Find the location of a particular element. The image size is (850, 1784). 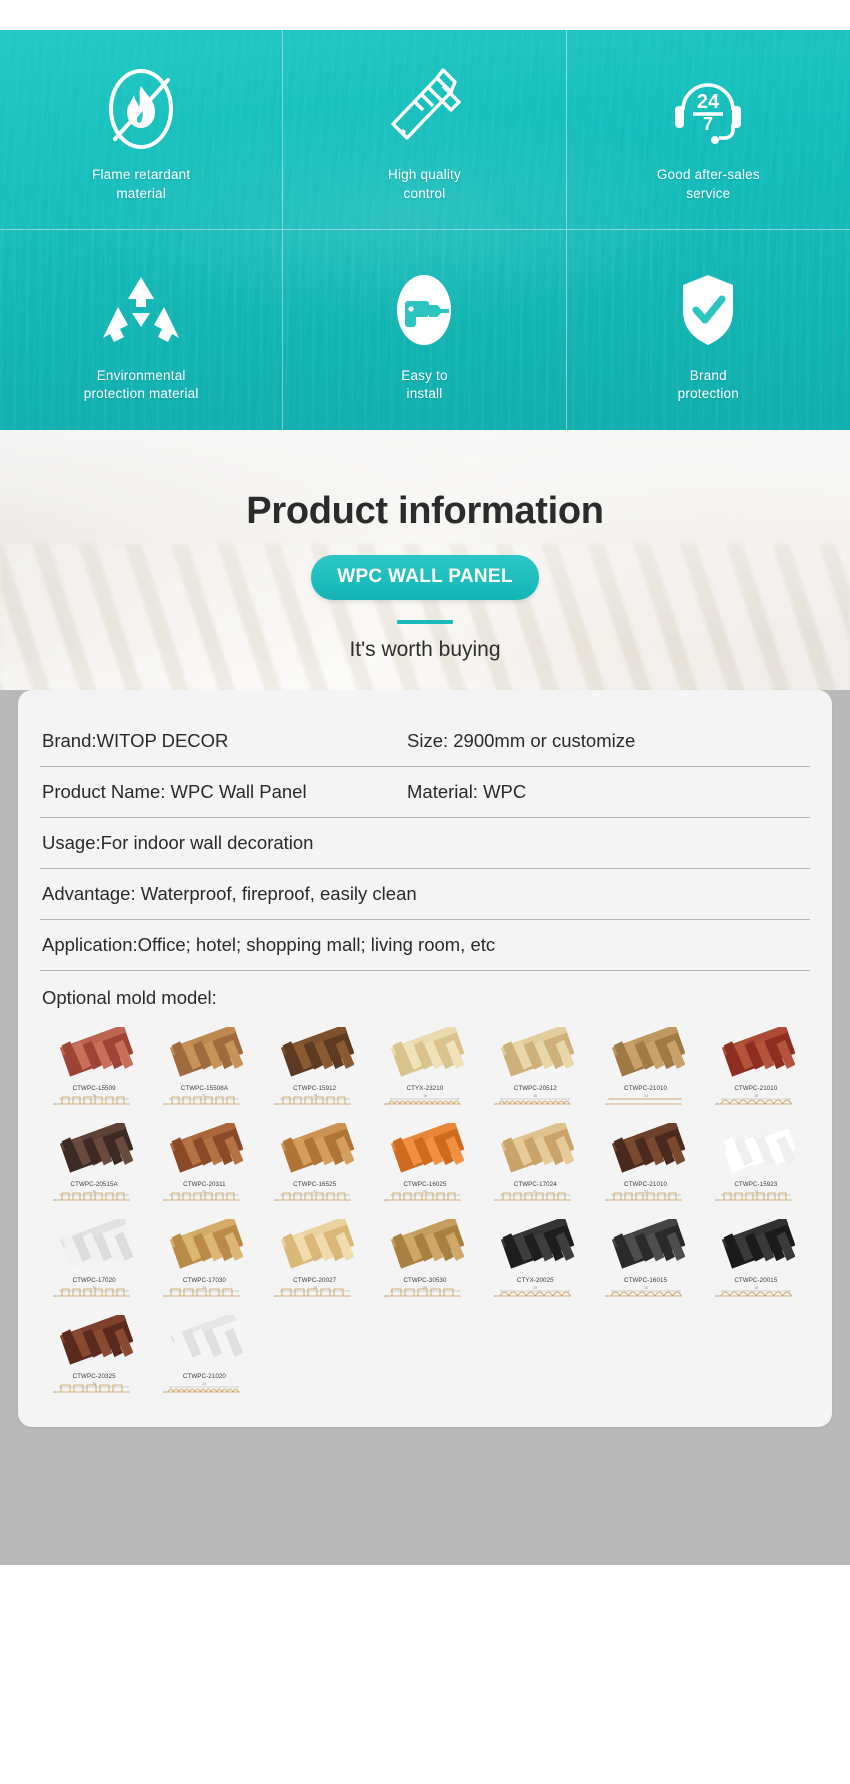

mold-model-item: CTWPC-20325 24 24 is located at coordinates (94, 1355).